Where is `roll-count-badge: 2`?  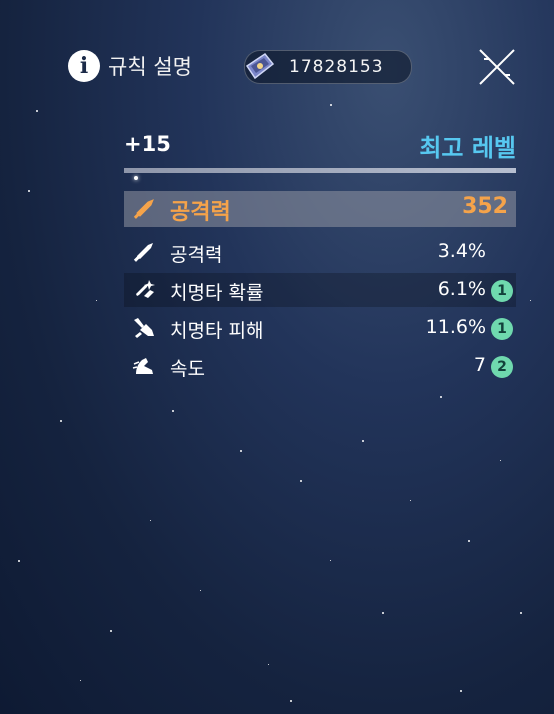 roll-count-badge: 2 is located at coordinates (502, 367).